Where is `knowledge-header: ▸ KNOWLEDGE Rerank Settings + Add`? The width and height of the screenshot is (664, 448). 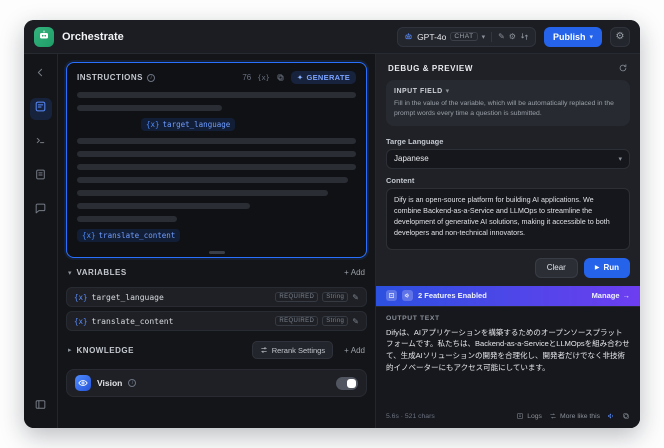 knowledge-header: ▸ KNOWLEDGE Rerank Settings + Add is located at coordinates (216, 350).